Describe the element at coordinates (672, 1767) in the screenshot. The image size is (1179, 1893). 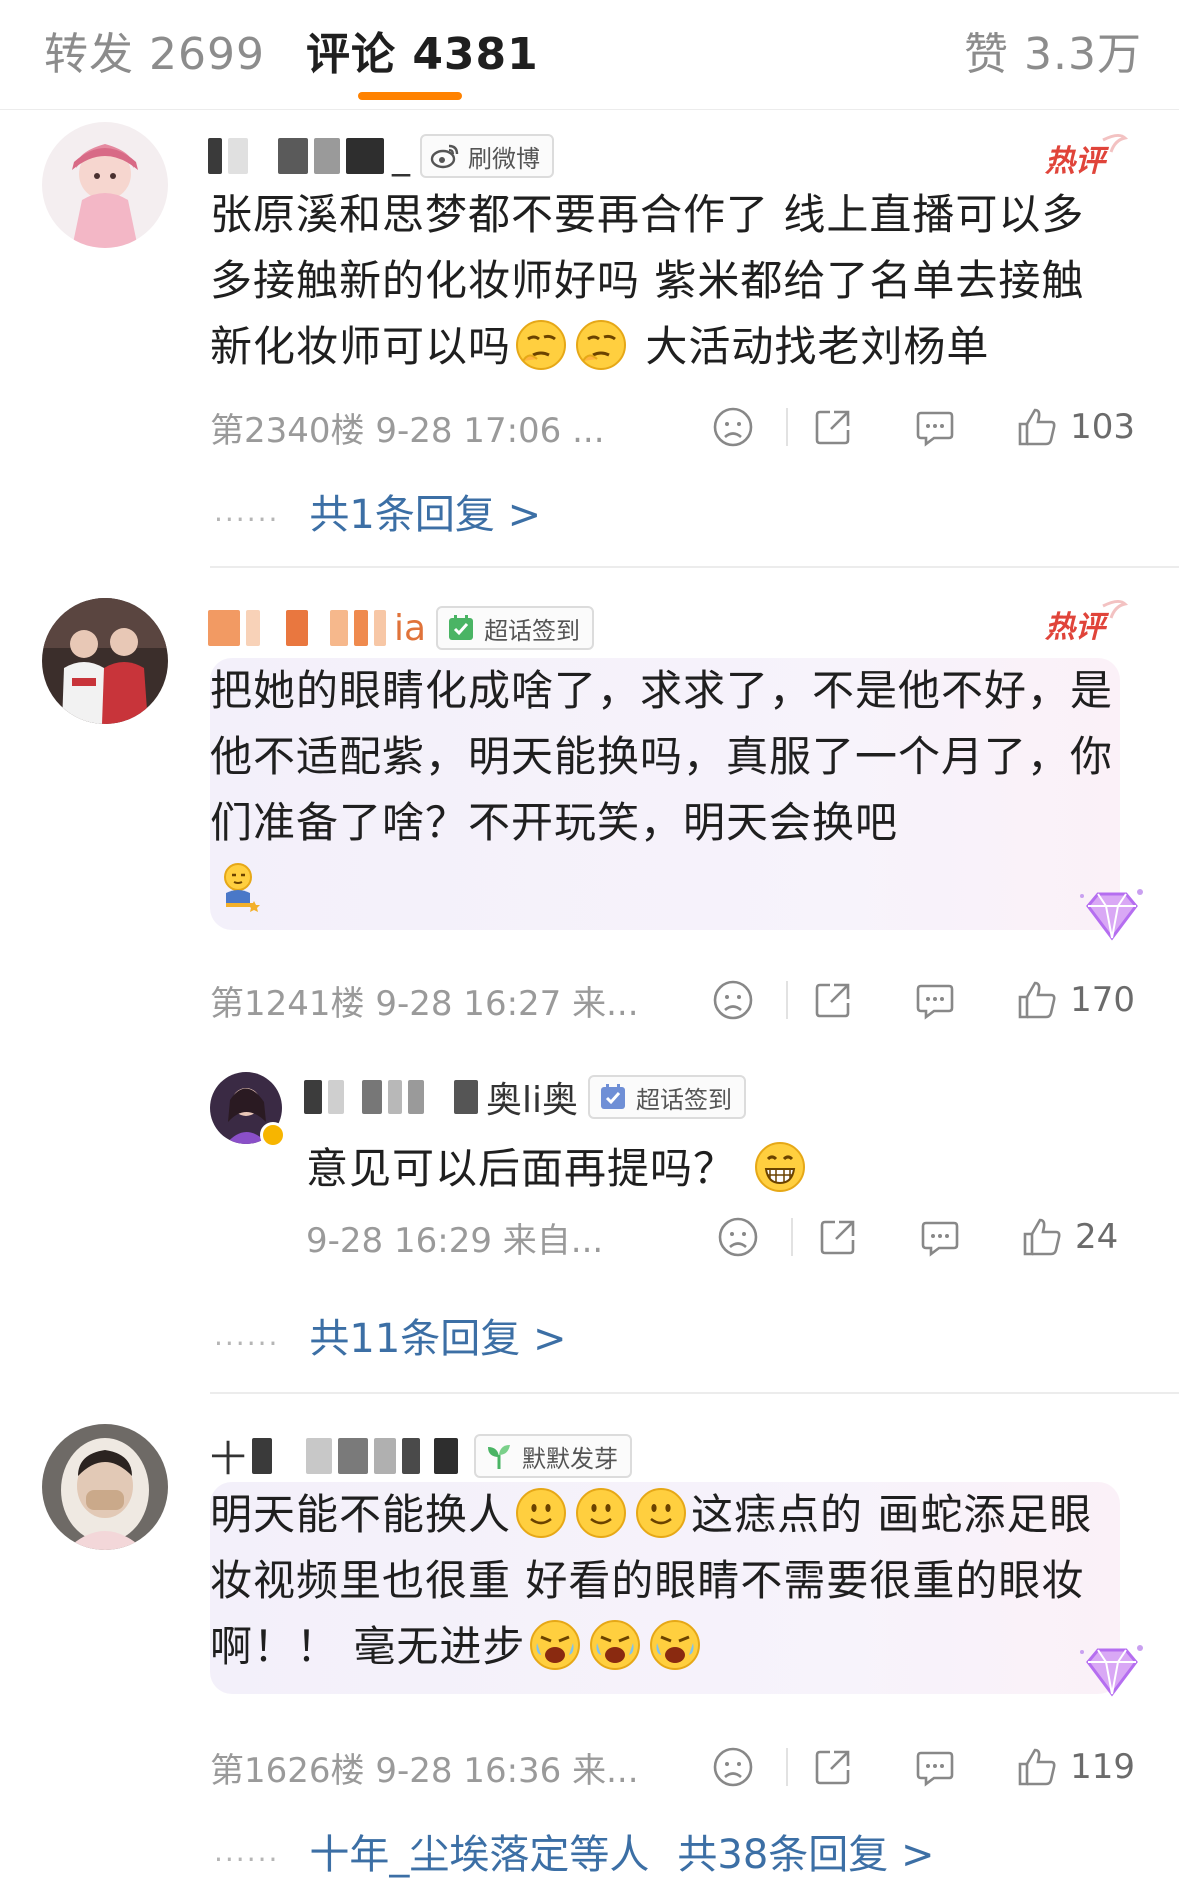
I see `comment-meta-row: 第1626楼 9-28 16:36 来... 119` at that location.